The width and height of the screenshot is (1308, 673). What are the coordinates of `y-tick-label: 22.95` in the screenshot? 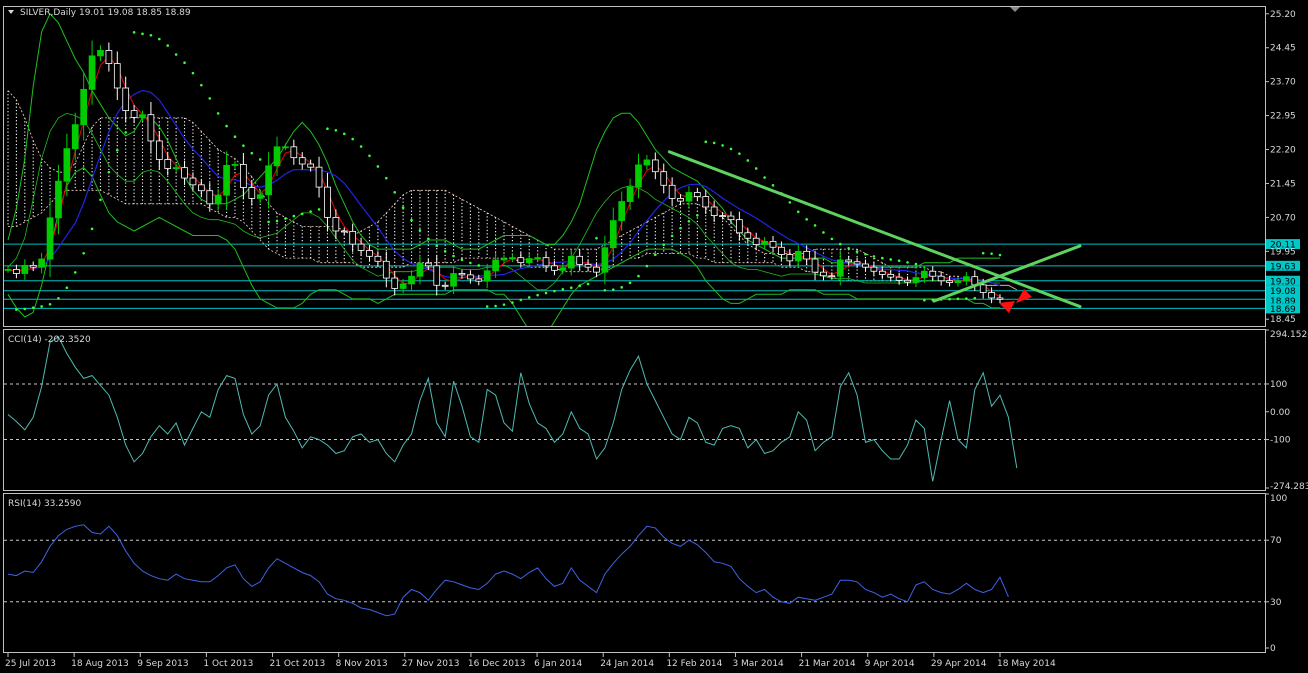 It's located at (1283, 117).